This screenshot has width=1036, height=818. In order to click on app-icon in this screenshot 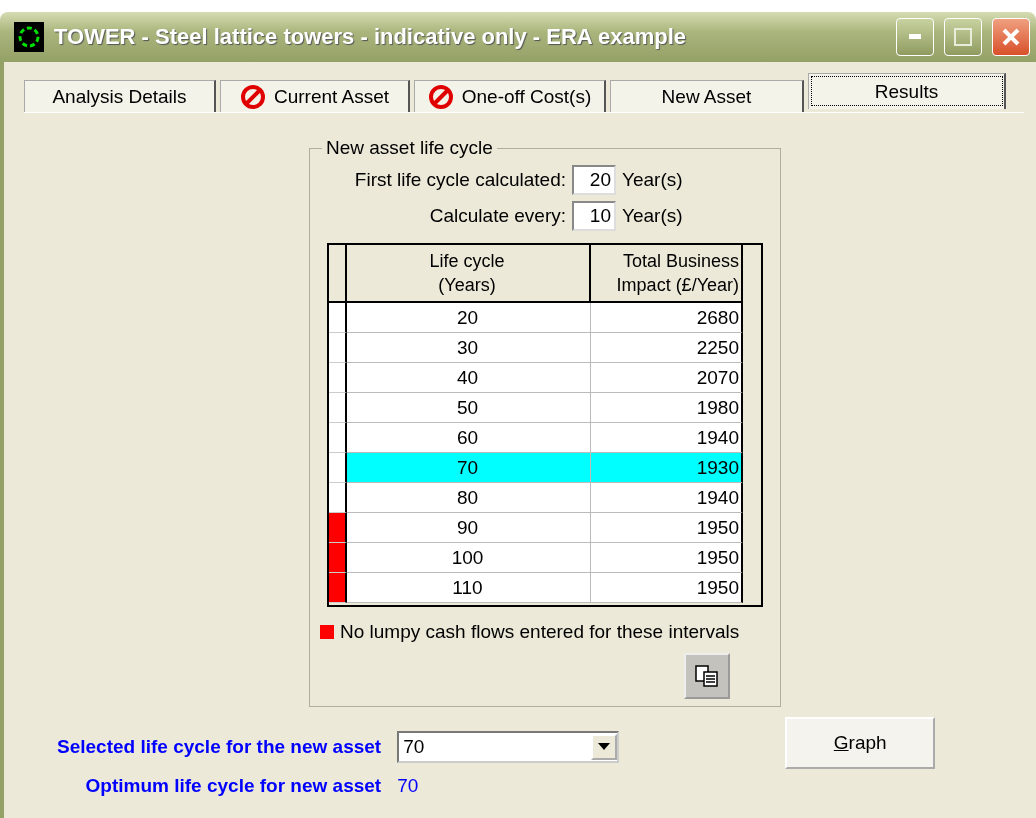, I will do `click(29, 37)`.